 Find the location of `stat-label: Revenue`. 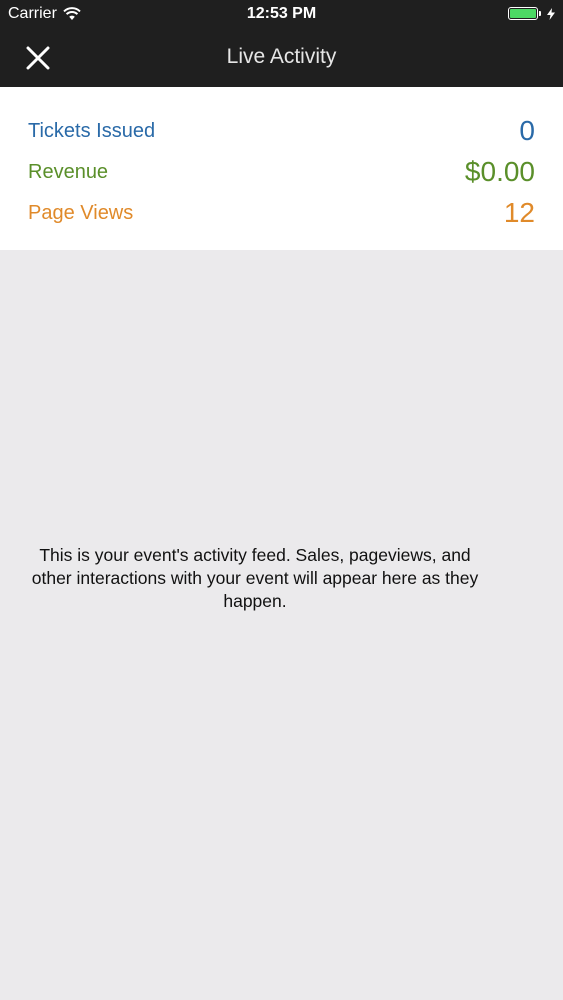

stat-label: Revenue is located at coordinates (68, 171).